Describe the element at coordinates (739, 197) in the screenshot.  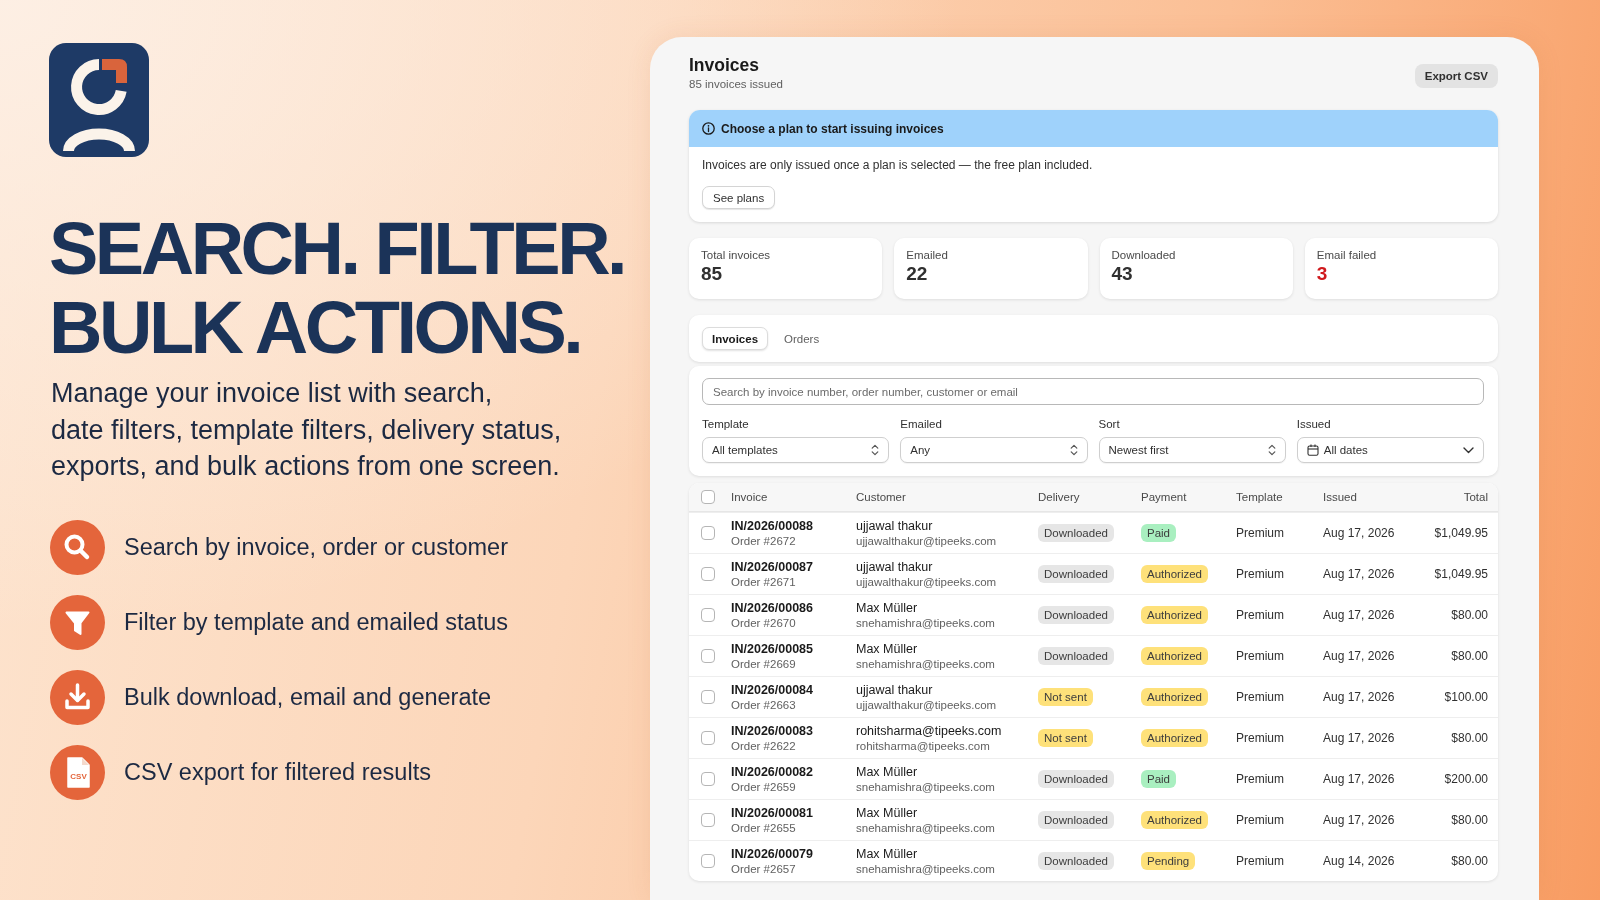
I see `see-plans-button: See plans` at that location.